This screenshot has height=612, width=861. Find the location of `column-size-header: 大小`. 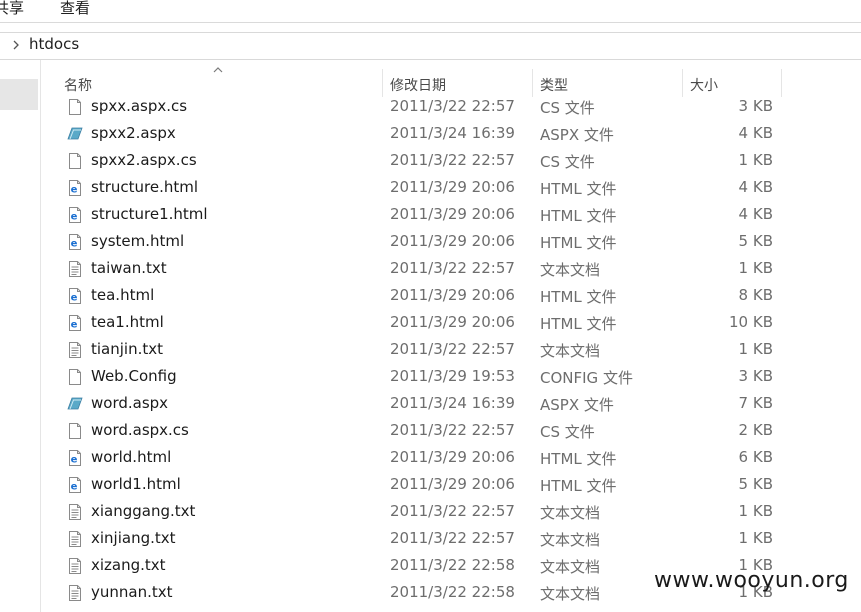

column-size-header: 大小 is located at coordinates (732, 83).